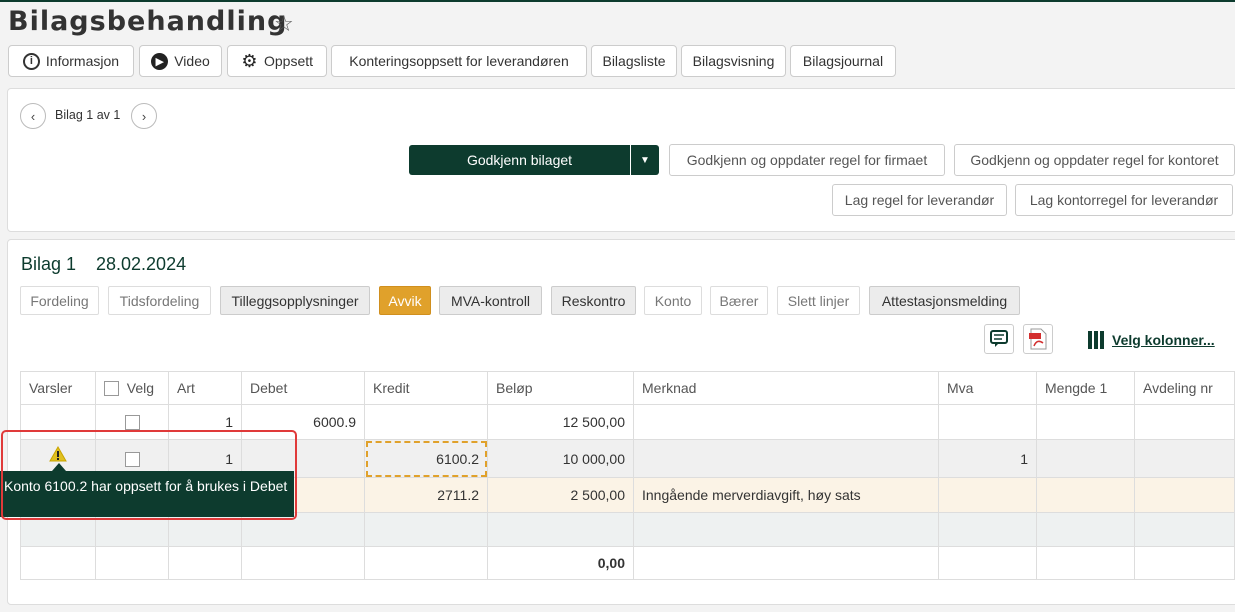 The height and width of the screenshot is (612, 1235). What do you see at coordinates (560, 458) in the screenshot?
I see `cell-belop: 10 000,00` at bounding box center [560, 458].